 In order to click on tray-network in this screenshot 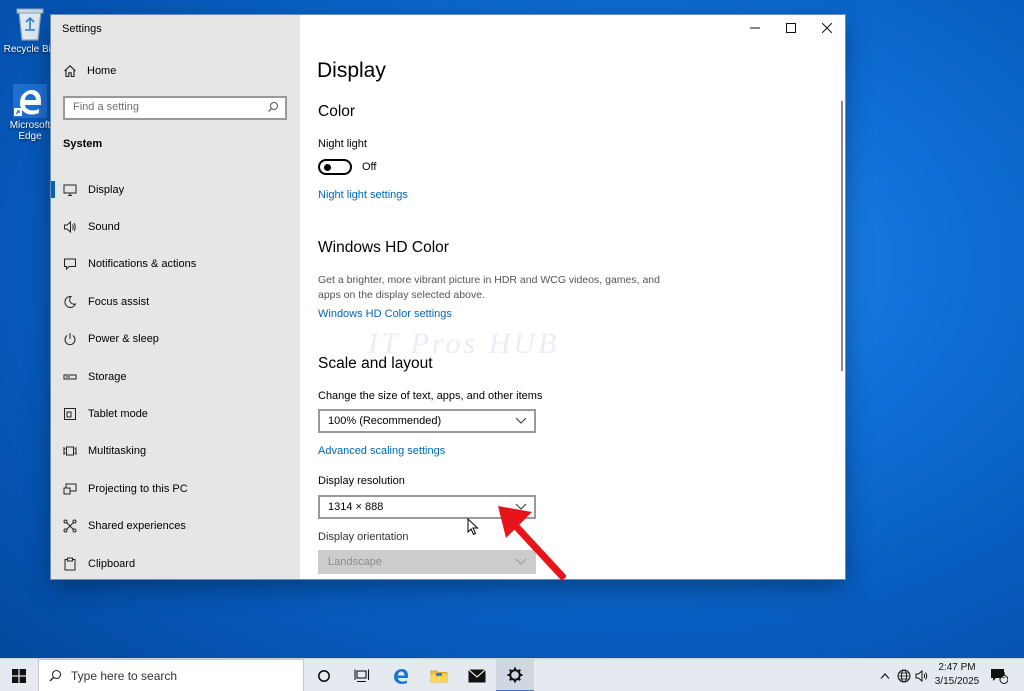, I will do `click(904, 675)`.